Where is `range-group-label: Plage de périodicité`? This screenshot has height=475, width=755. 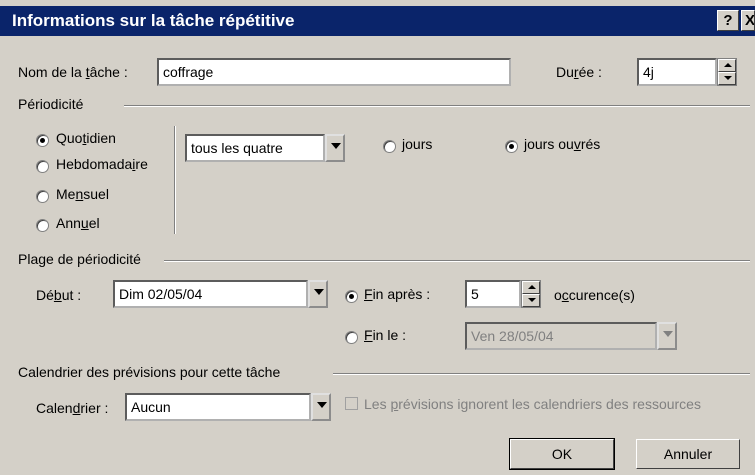
range-group-label: Plage de périodicité is located at coordinates (79, 259).